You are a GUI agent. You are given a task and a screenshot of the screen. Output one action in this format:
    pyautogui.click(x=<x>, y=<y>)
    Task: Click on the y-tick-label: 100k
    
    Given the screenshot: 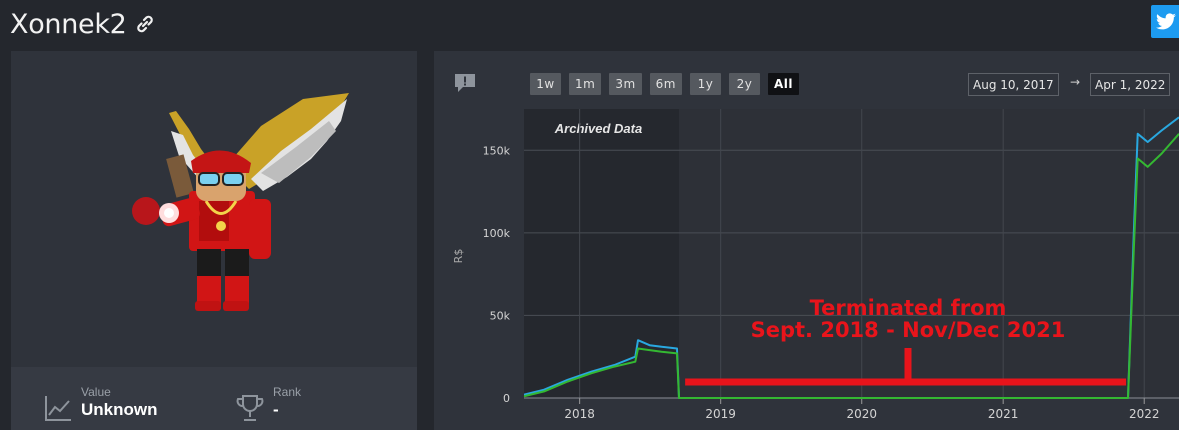 What is the action you would take?
    pyautogui.click(x=497, y=233)
    